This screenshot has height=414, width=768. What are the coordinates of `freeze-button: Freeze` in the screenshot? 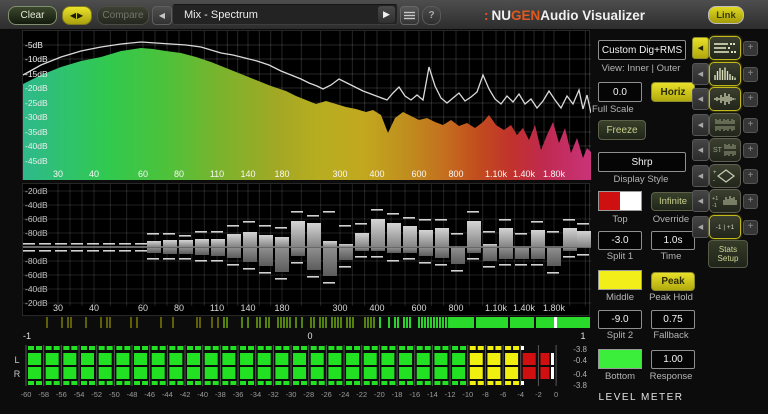 It's located at (622, 130).